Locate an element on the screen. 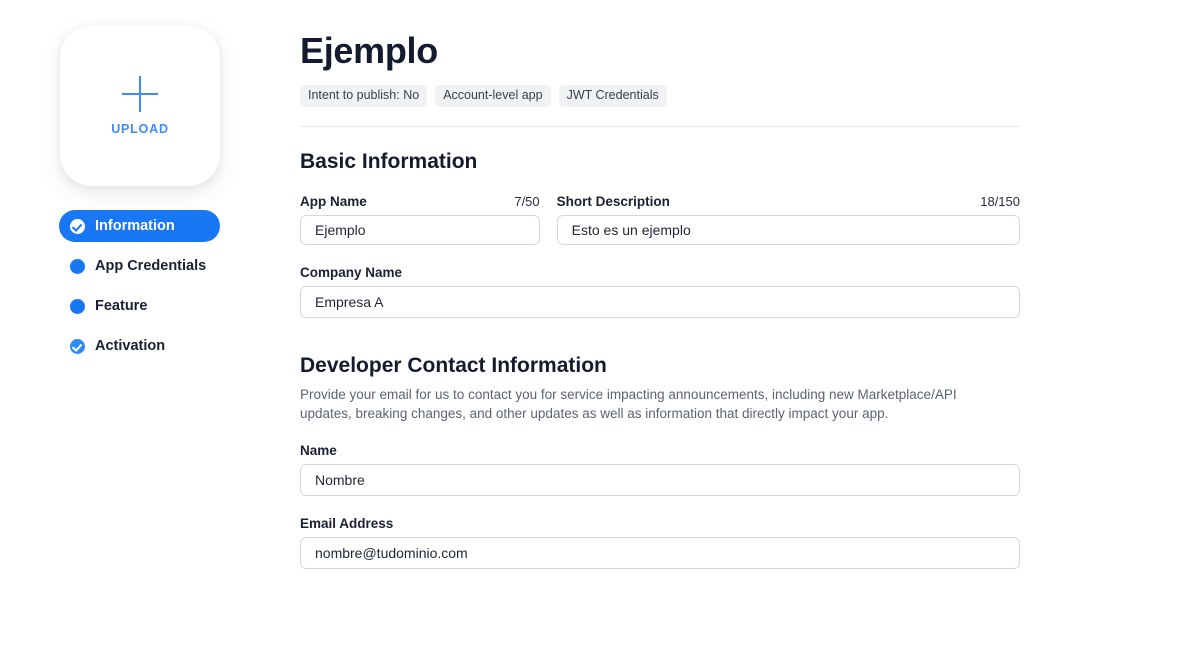  page-title: Ejemplo is located at coordinates (369, 50).